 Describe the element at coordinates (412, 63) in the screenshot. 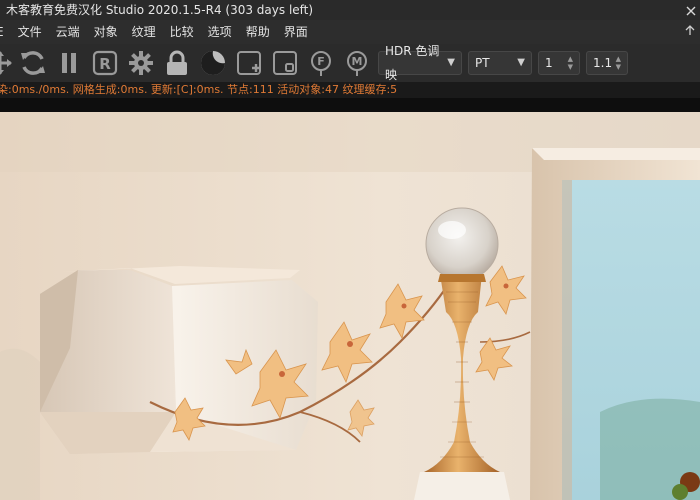

I see `tonemap-select-value: HDR 色调映` at that location.